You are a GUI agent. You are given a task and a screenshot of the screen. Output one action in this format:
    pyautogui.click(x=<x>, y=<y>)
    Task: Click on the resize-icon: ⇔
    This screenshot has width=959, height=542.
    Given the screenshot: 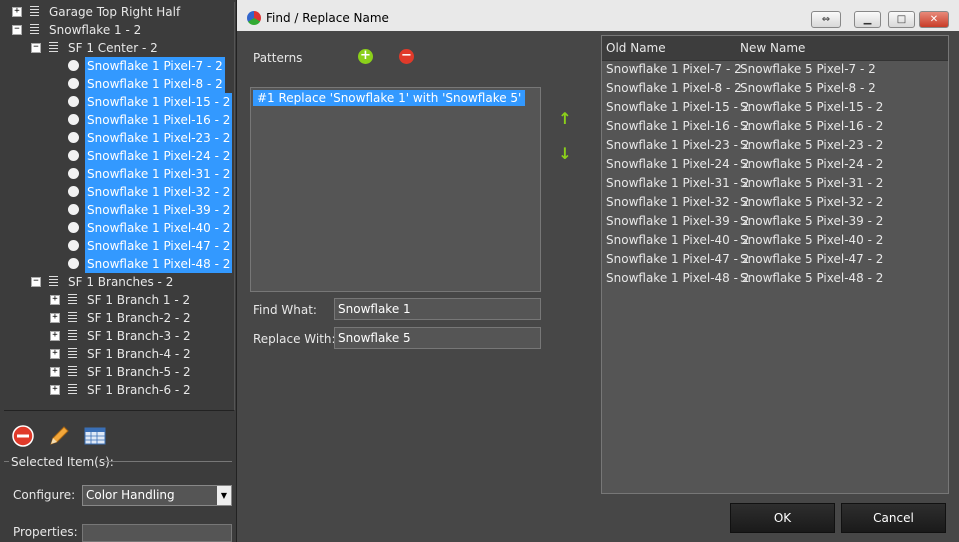 What is the action you would take?
    pyautogui.click(x=826, y=19)
    